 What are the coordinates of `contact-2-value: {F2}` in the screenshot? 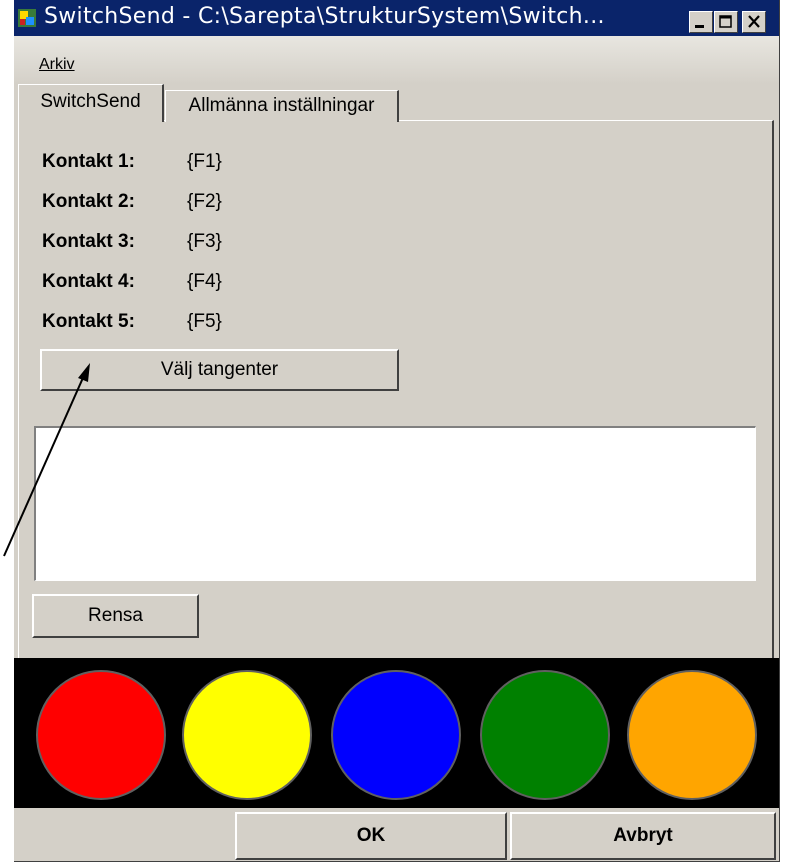 It's located at (204, 201).